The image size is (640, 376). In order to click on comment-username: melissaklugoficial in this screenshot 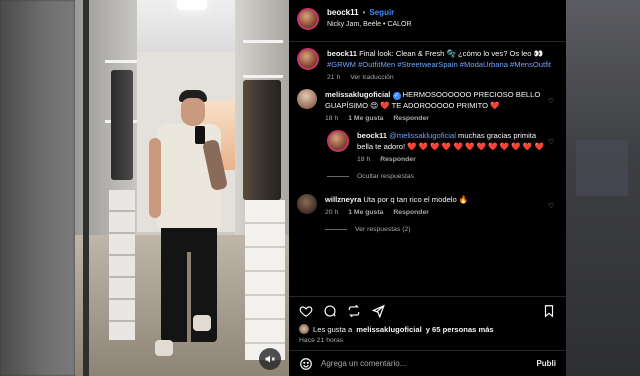, I will do `click(357, 94)`.